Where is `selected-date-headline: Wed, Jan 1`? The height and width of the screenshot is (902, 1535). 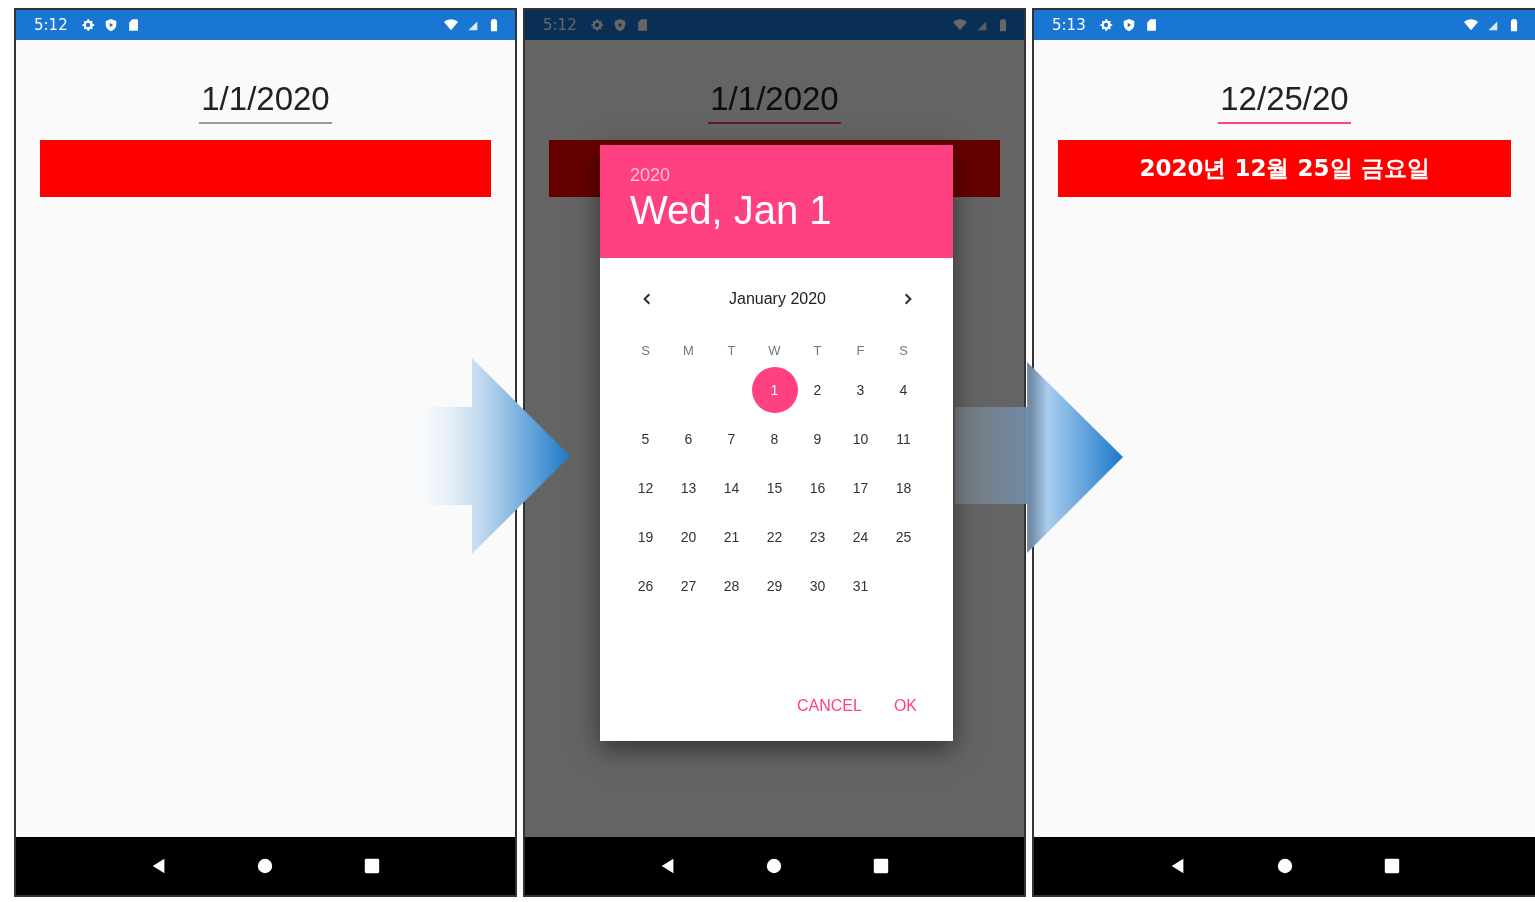 selected-date-headline: Wed, Jan 1 is located at coordinates (731, 210).